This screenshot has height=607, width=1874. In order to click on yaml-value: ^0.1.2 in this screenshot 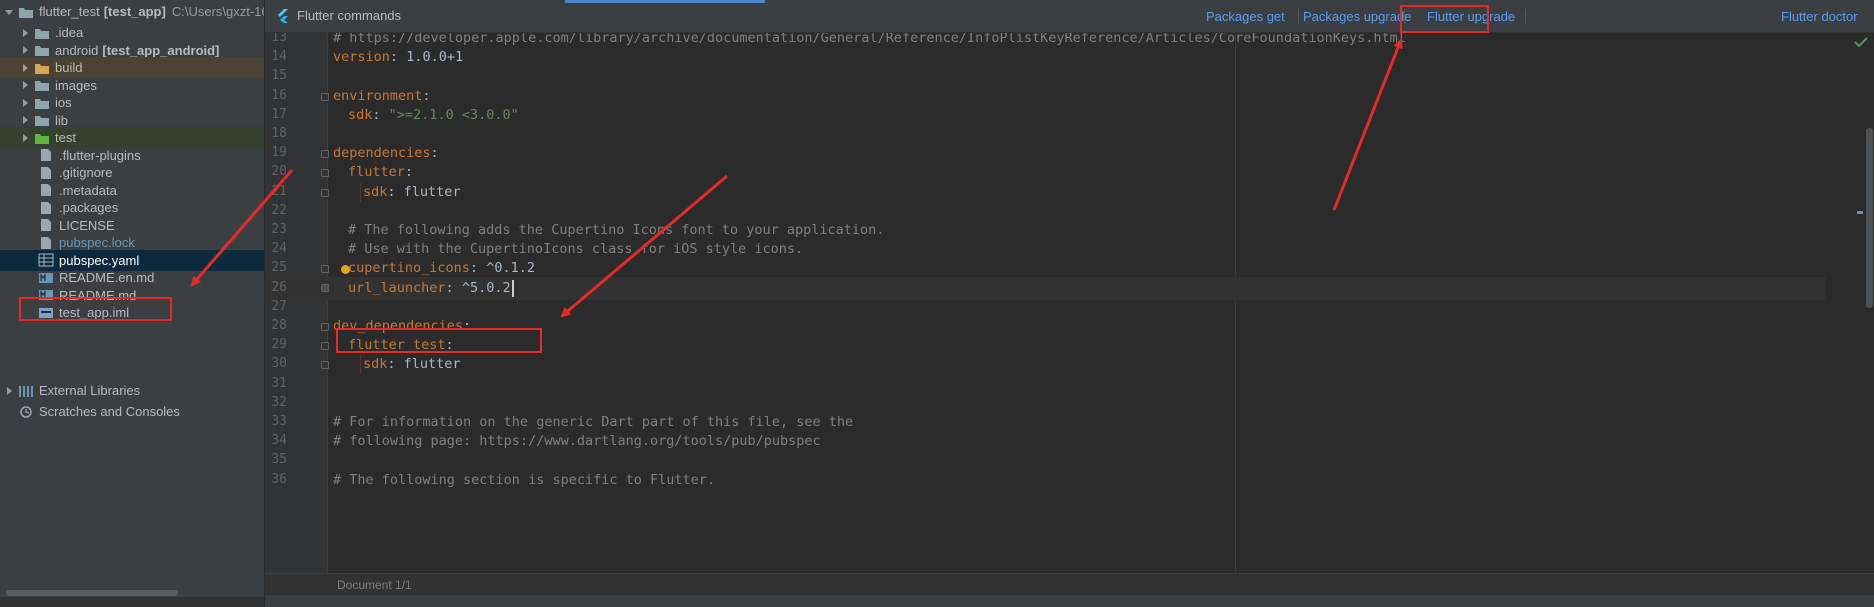, I will do `click(510, 268)`.